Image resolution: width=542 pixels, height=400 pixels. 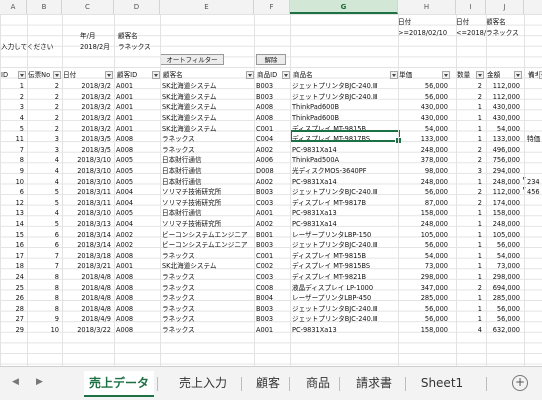 I want to click on table-cell-note: 456, so click(x=534, y=192).